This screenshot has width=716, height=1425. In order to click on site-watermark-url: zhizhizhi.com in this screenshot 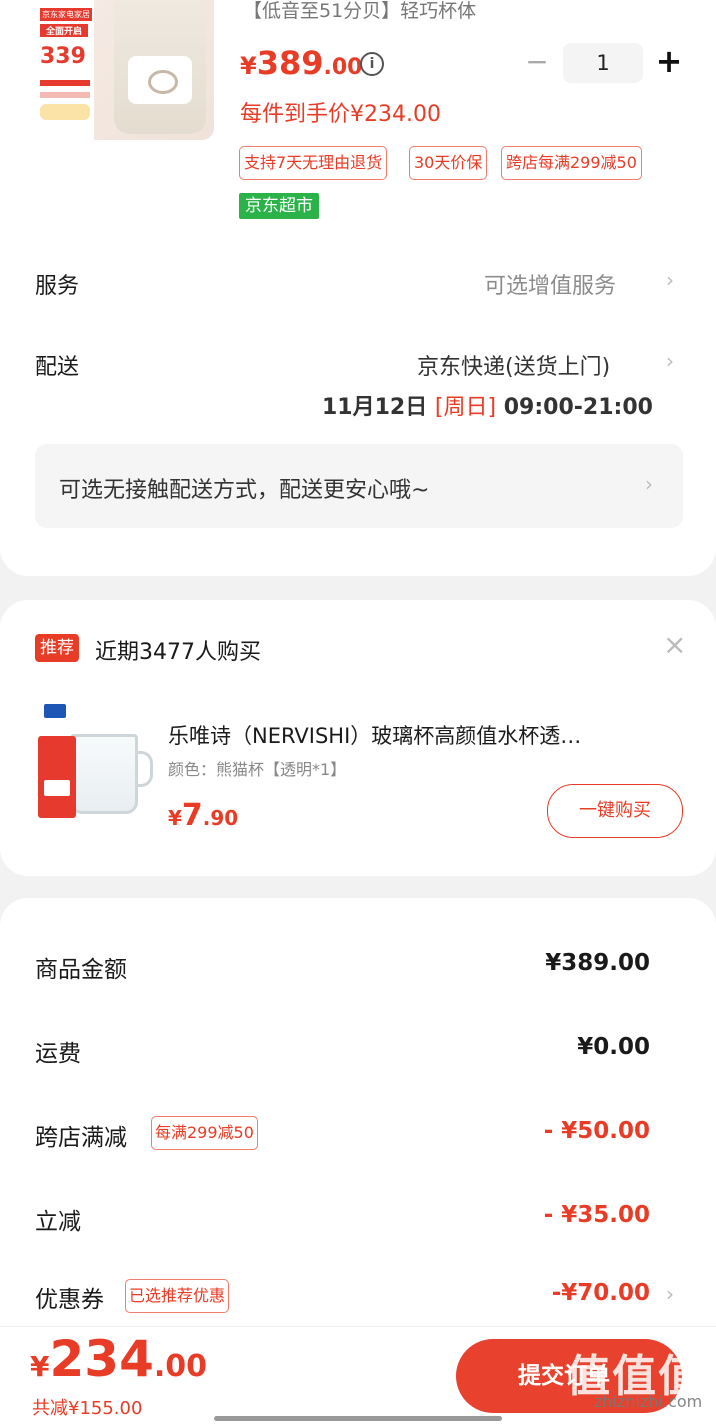, I will do `click(648, 1401)`.